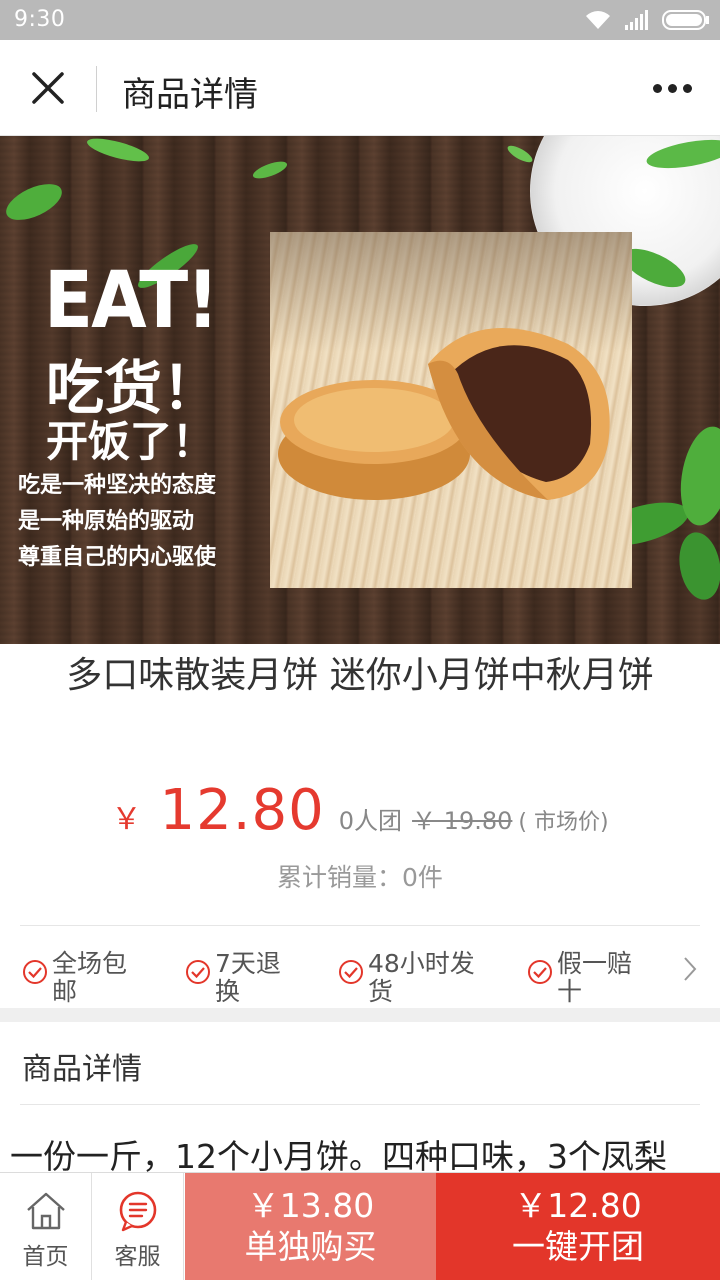 Image resolution: width=720 pixels, height=1280 pixels. Describe the element at coordinates (117, 557) in the screenshot. I see `slogan-line: 尊重自己的内心驱使` at that location.